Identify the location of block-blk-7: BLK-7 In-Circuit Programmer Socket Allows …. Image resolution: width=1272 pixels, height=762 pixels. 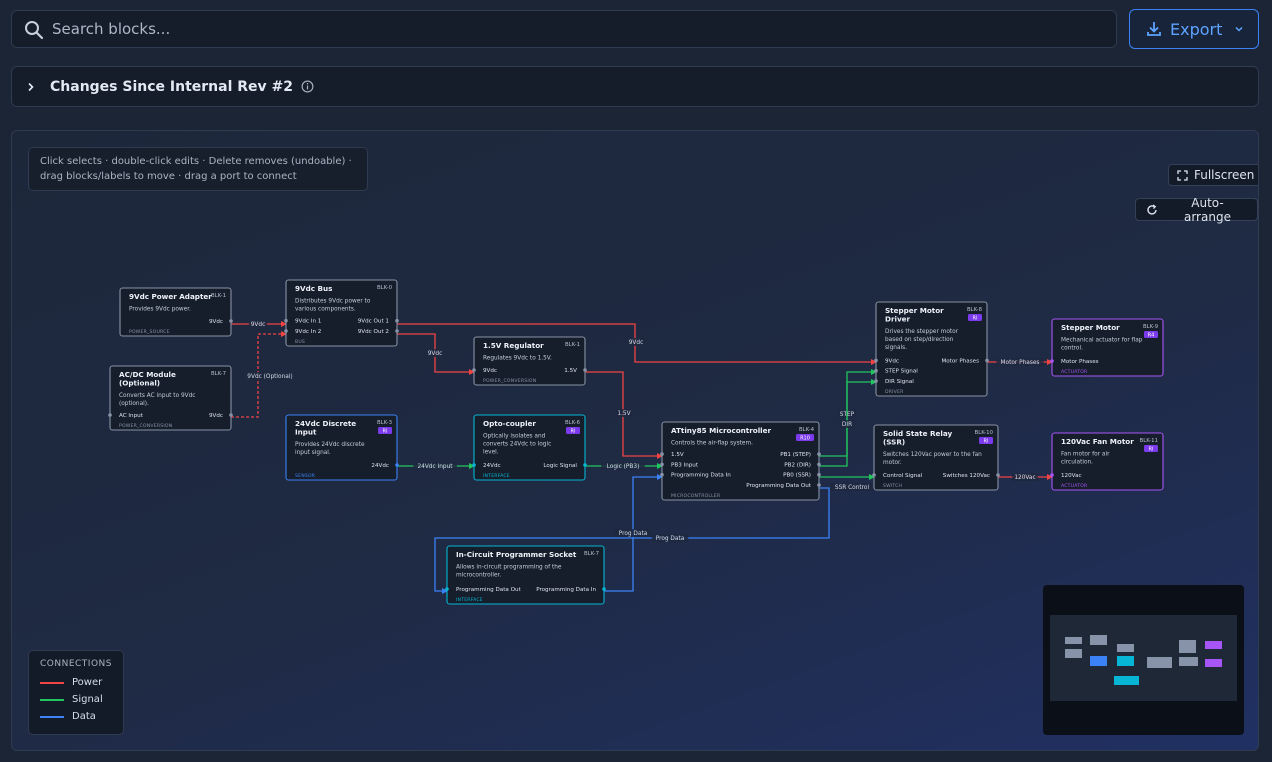
(525, 575).